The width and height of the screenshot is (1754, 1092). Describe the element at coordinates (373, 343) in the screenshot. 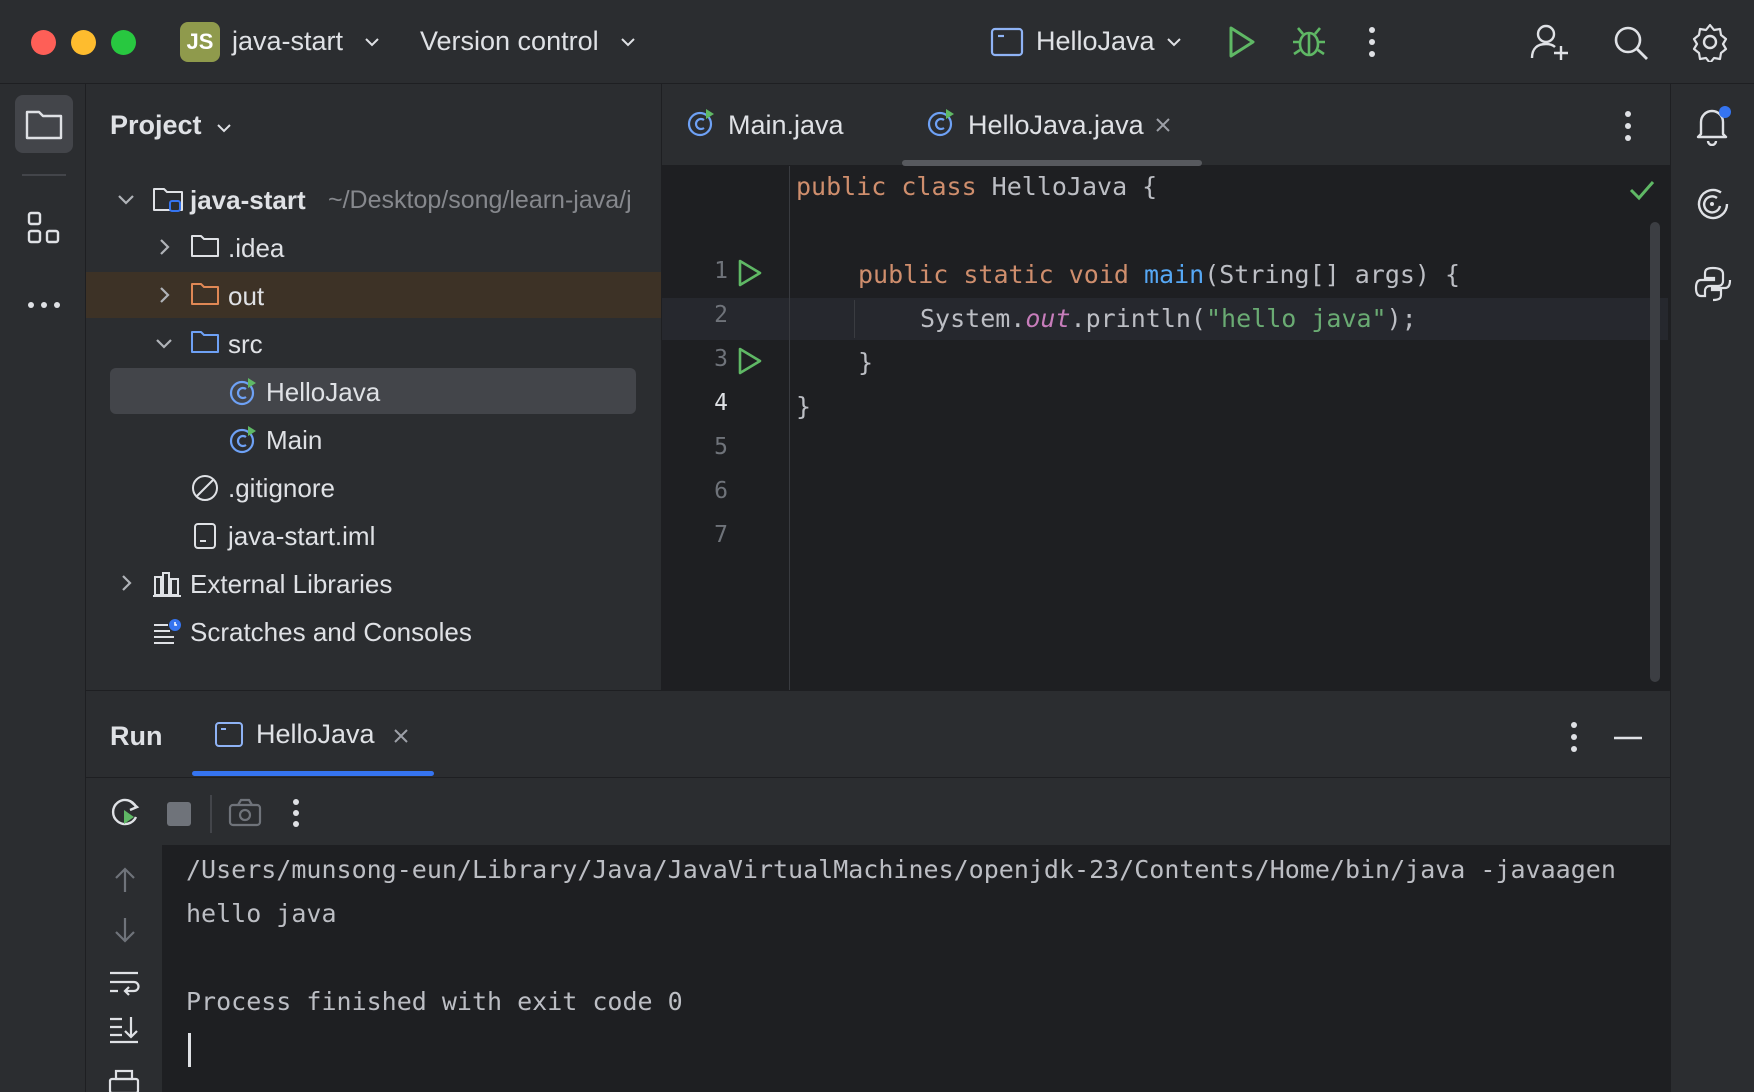

I see `tree-item-src: src` at that location.